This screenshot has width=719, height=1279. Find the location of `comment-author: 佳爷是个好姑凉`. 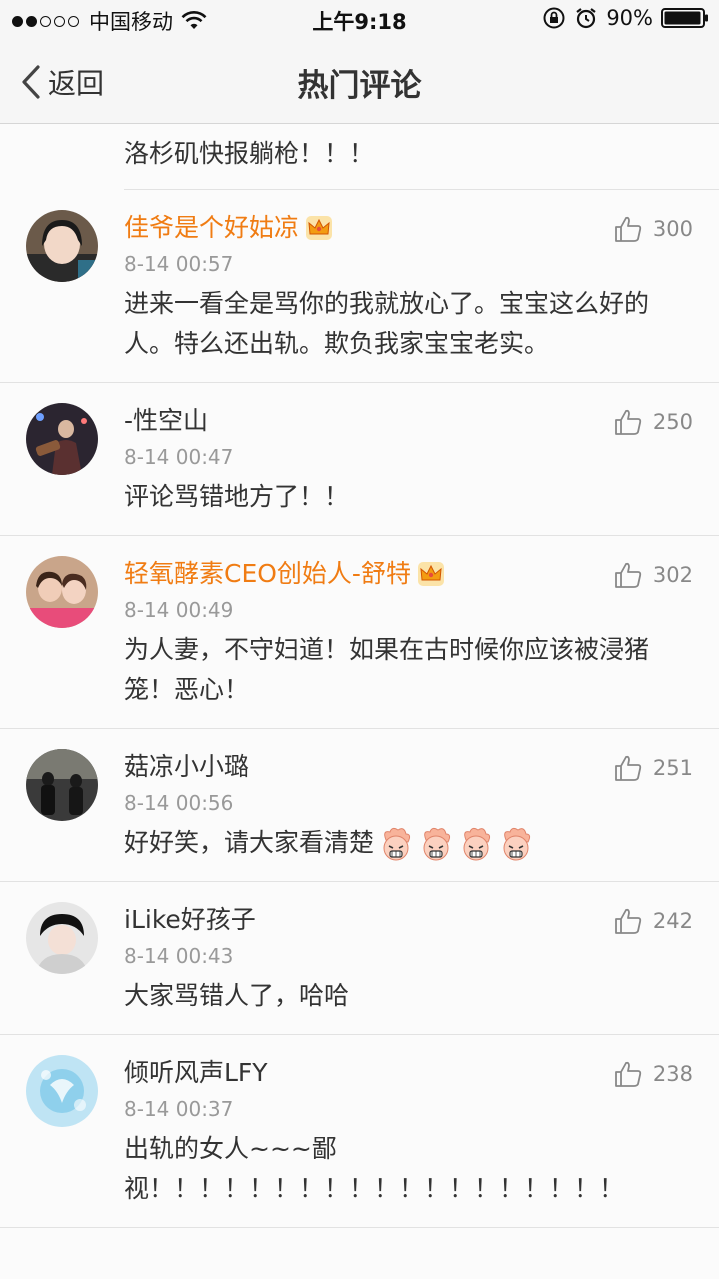

comment-author: 佳爷是个好姑凉 is located at coordinates (401, 228).